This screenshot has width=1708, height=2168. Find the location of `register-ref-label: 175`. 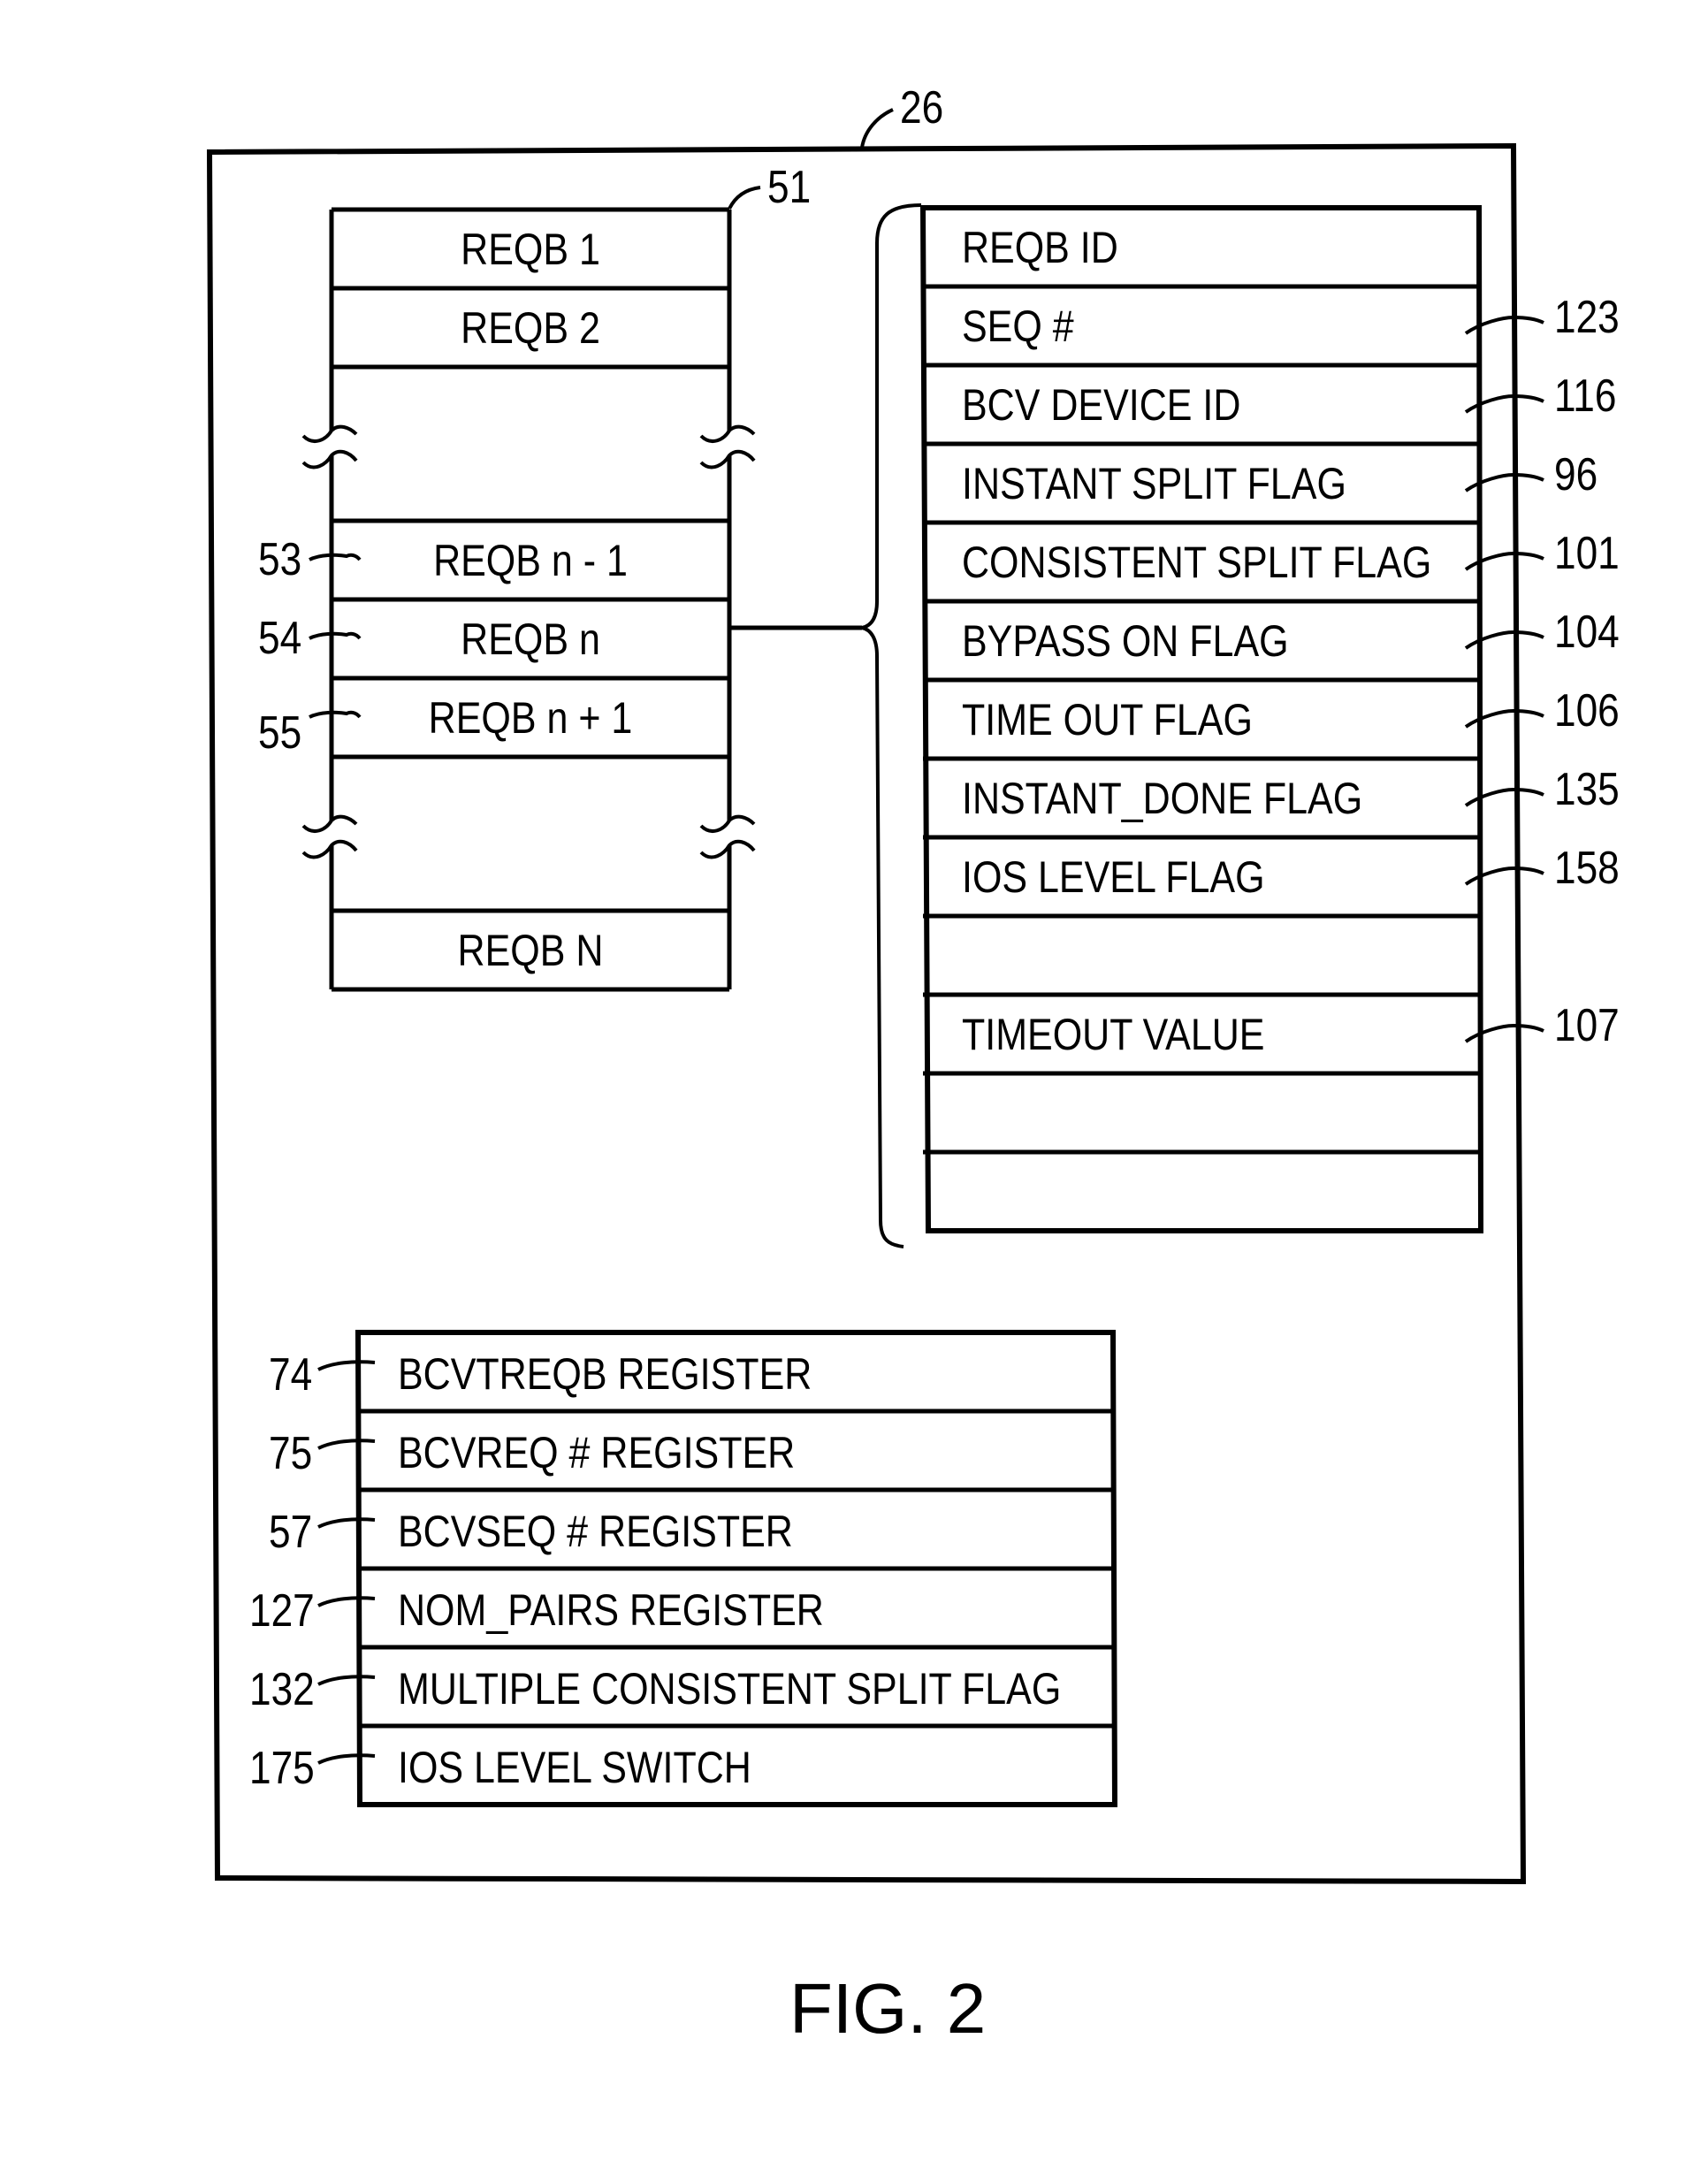

register-ref-label: 175 is located at coordinates (282, 1768).